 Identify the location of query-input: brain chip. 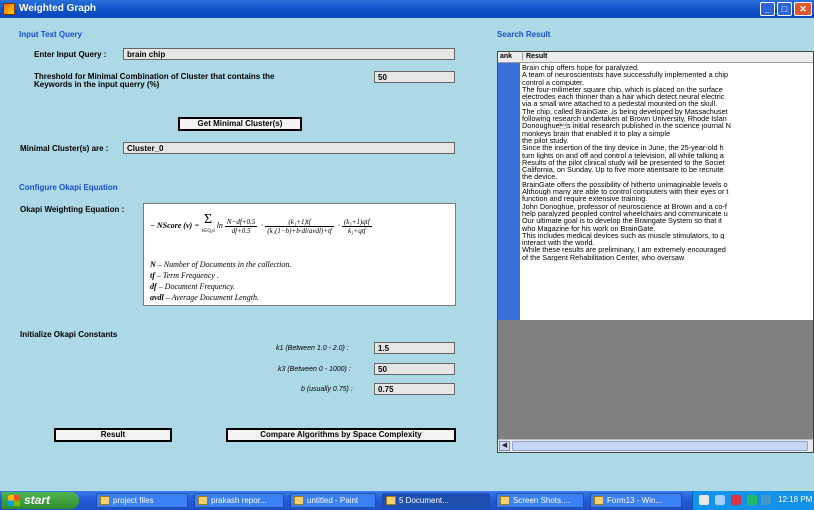
(289, 54).